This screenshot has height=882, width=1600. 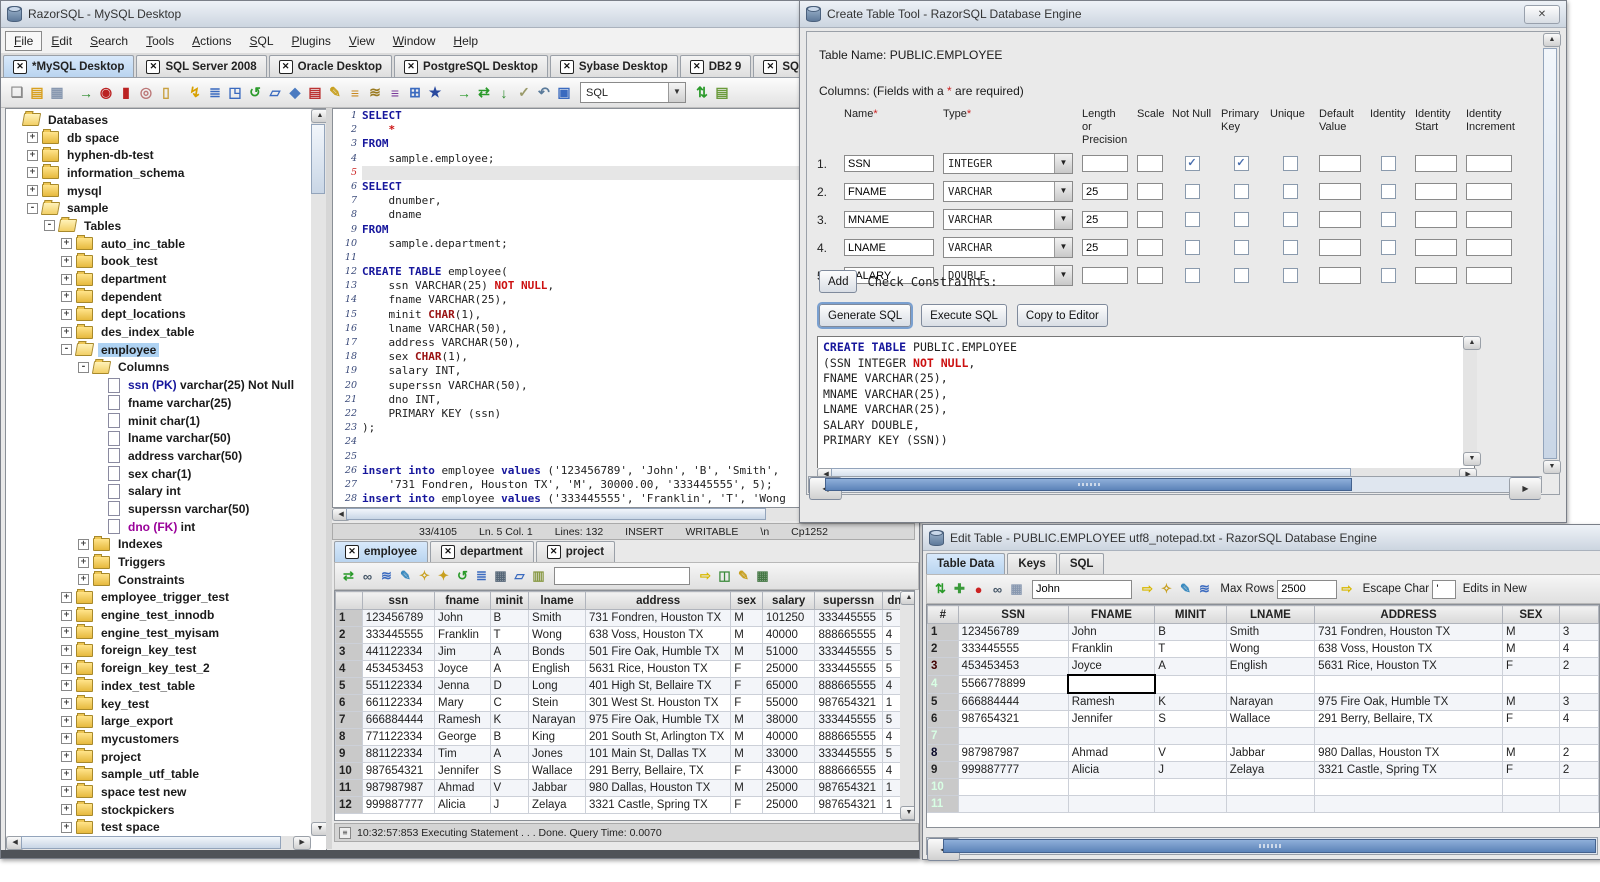 What do you see at coordinates (158, 774) in the screenshot?
I see `tree-item: + sample_utf_table` at bounding box center [158, 774].